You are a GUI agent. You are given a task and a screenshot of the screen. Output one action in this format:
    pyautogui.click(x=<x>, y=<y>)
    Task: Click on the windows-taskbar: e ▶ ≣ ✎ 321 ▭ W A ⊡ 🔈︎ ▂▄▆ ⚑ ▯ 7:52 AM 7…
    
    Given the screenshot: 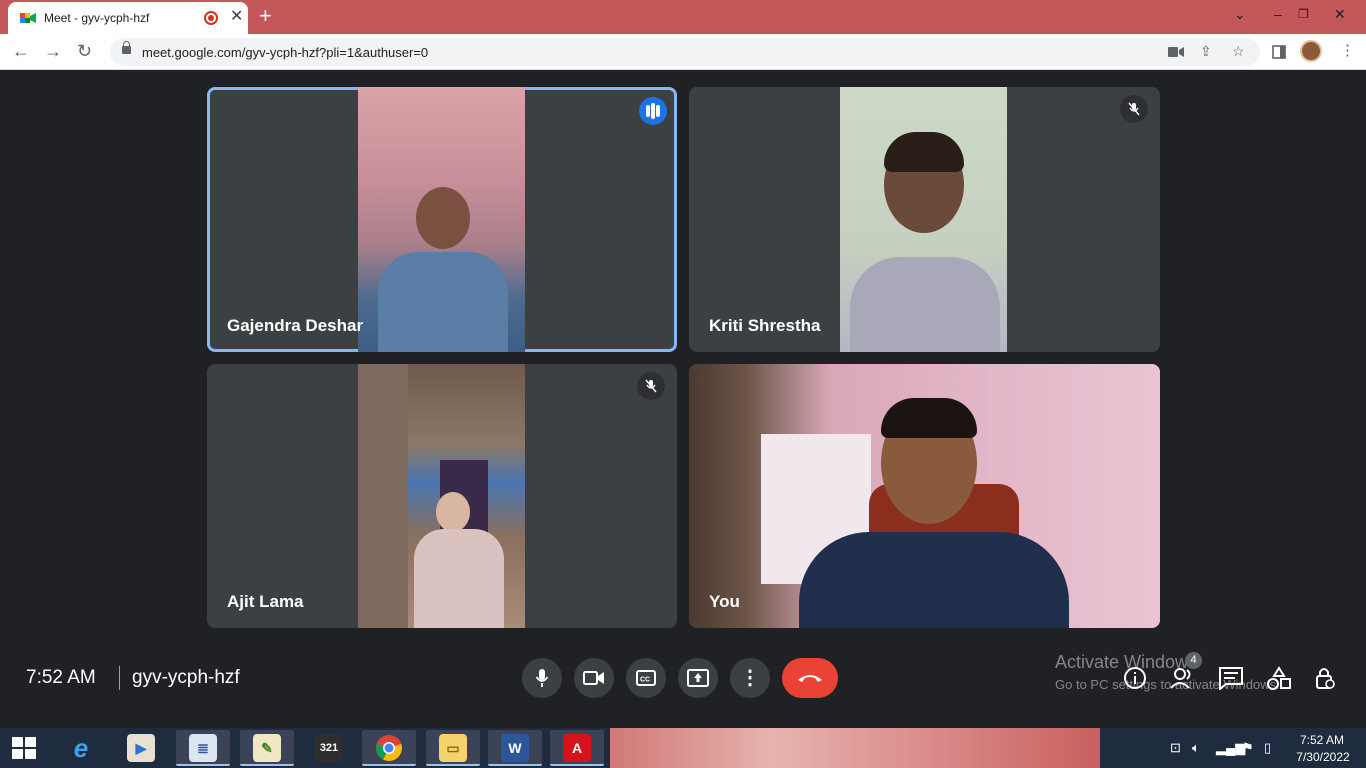 What is the action you would take?
    pyautogui.click(x=683, y=748)
    